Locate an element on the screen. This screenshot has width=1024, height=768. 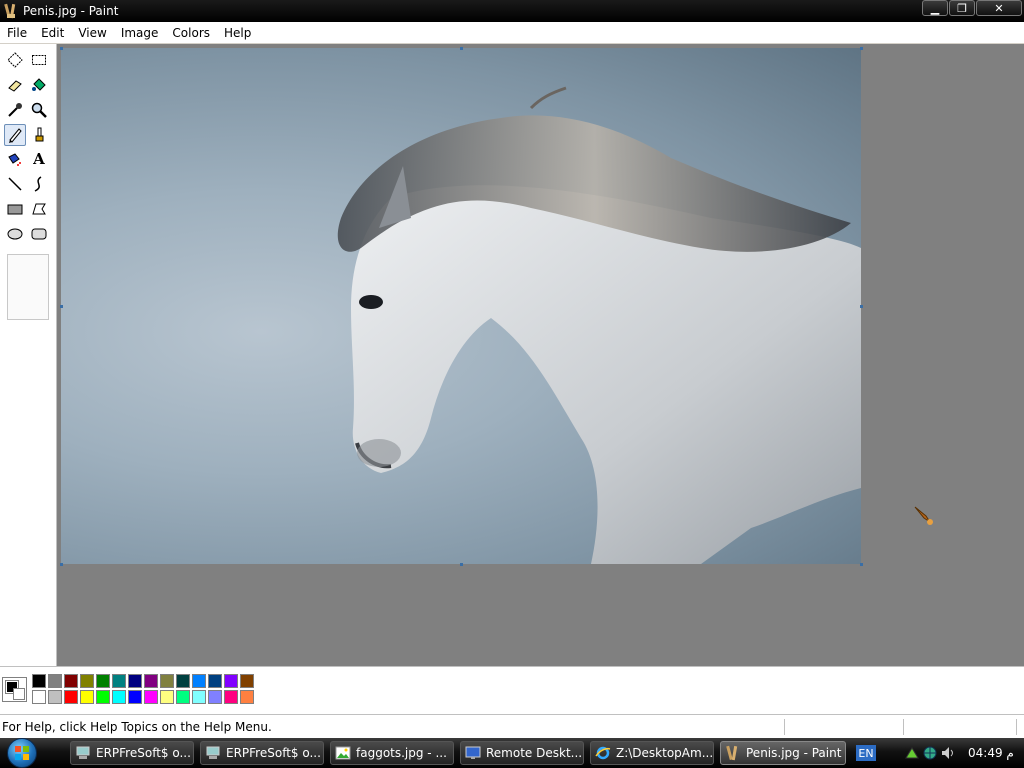
taskbar-item-paint: Penis.jpg - Paint is located at coordinates (783, 753).